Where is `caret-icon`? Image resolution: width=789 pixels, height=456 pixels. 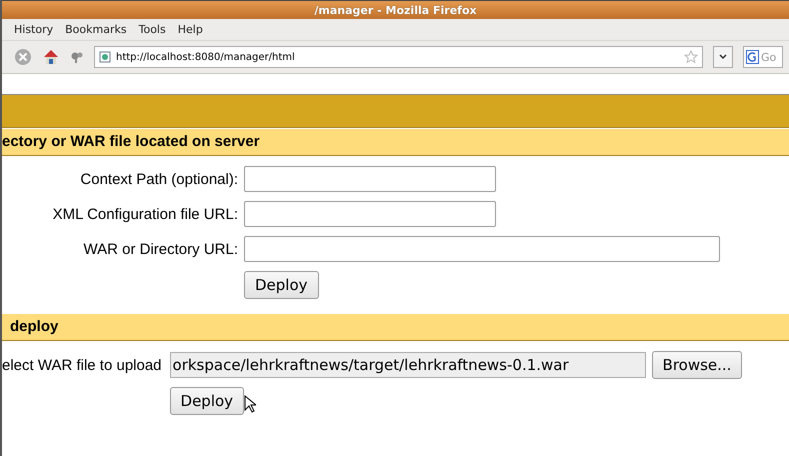
caret-icon is located at coordinates (723, 57).